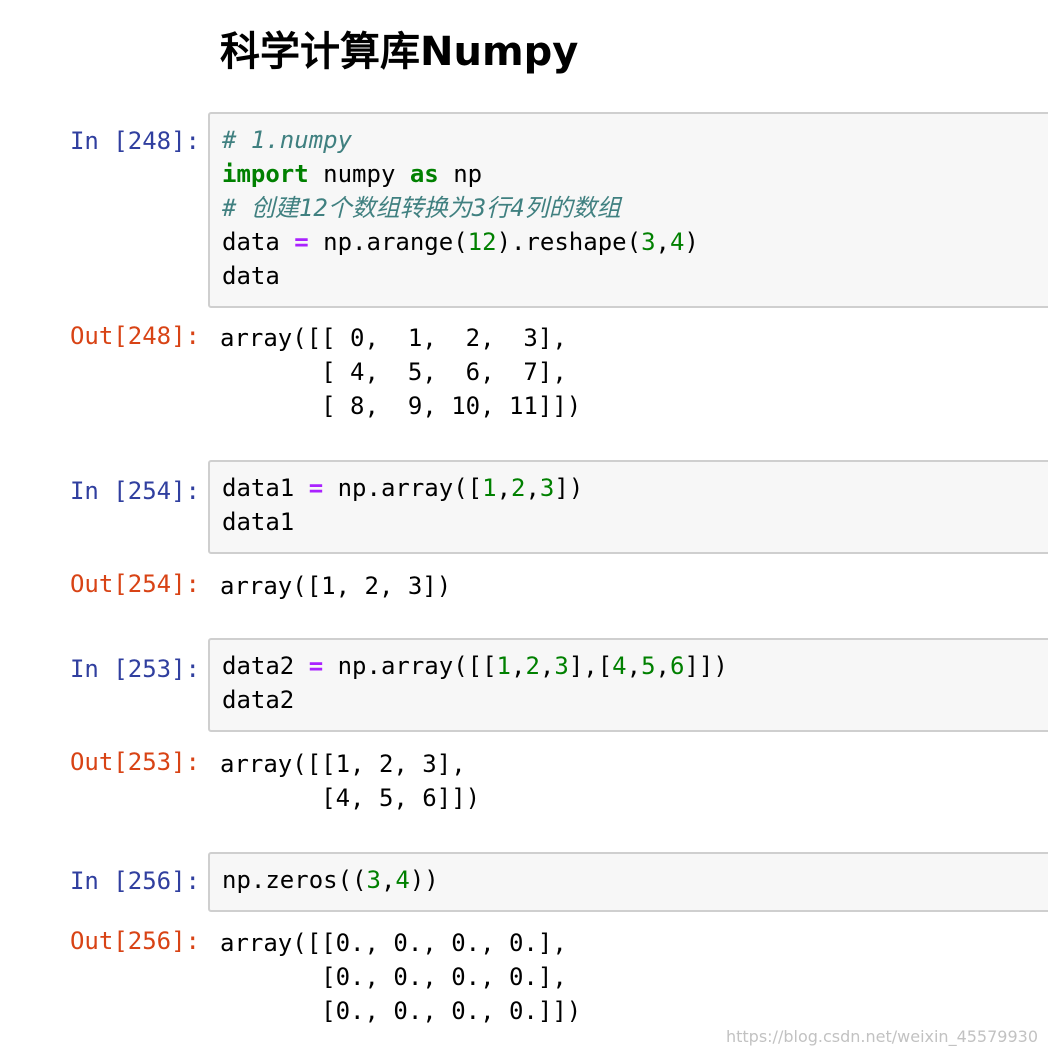 This screenshot has height=1058, width=1048. Describe the element at coordinates (134, 881) in the screenshot. I see `in-prompt-256: In [256]:` at that location.